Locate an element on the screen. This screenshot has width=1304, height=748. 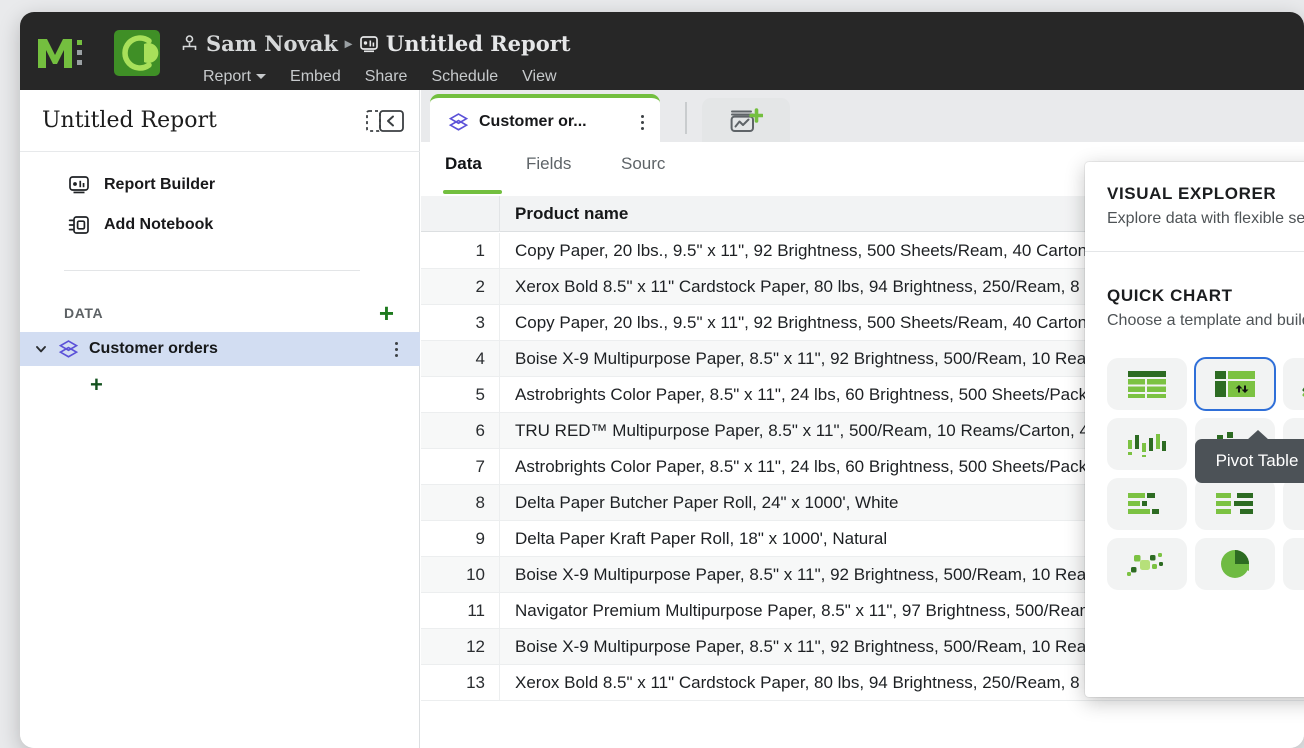
row-number: 12 is located at coordinates (460, 647).